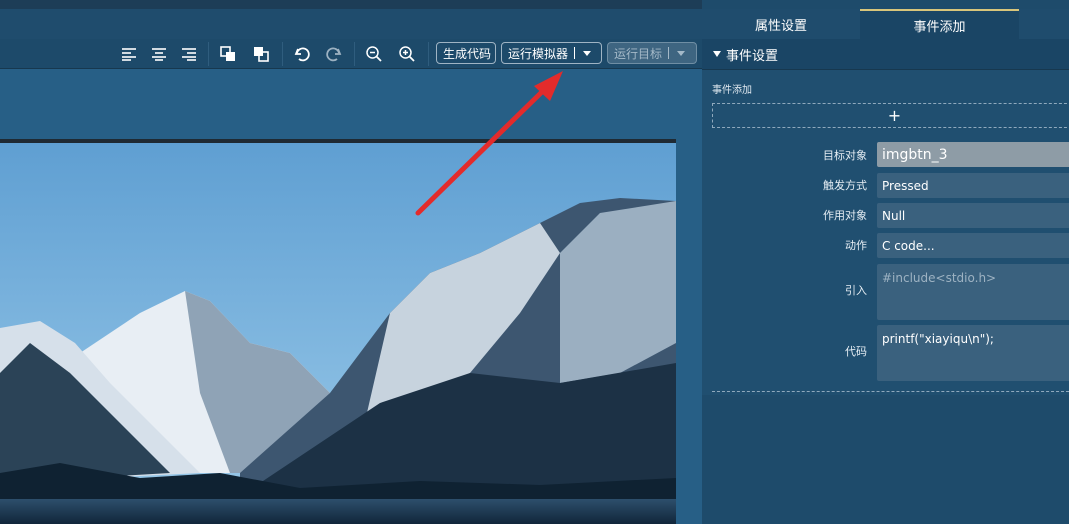 Image resolution: width=1069 pixels, height=524 pixels. I want to click on panel-tabbar: 属性设置 事件添加, so click(885, 24).